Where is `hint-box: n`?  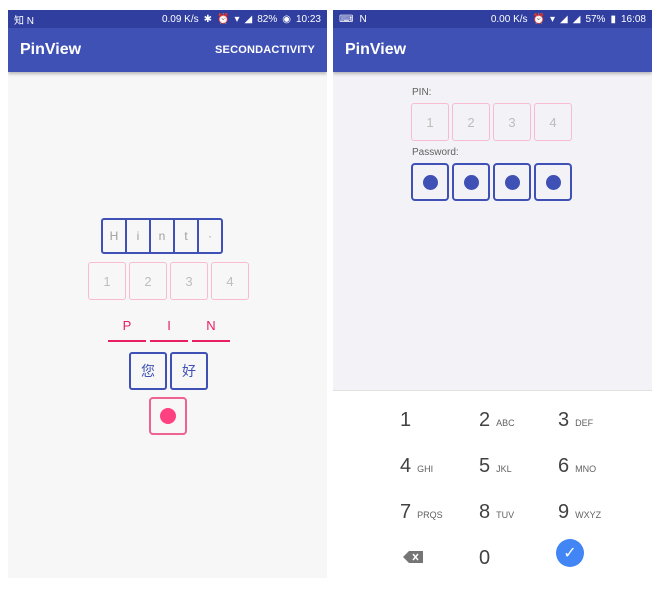
hint-box: n is located at coordinates (162, 236).